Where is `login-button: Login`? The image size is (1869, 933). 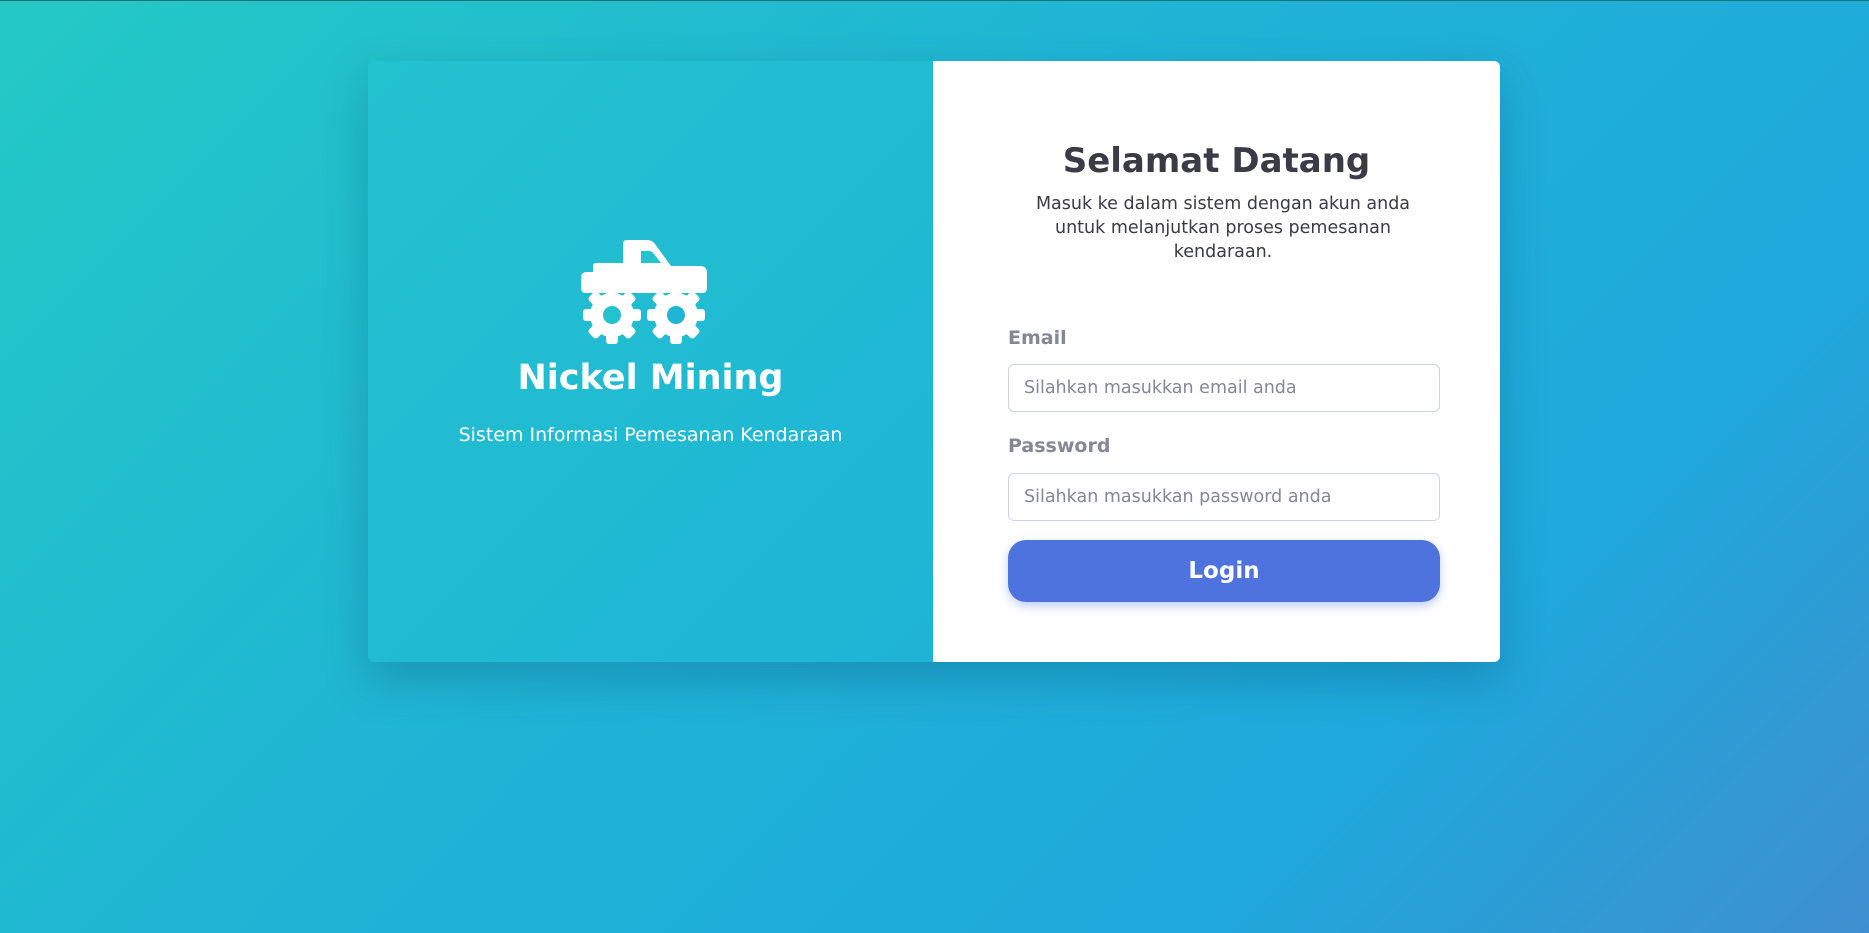
login-button: Login is located at coordinates (1224, 571).